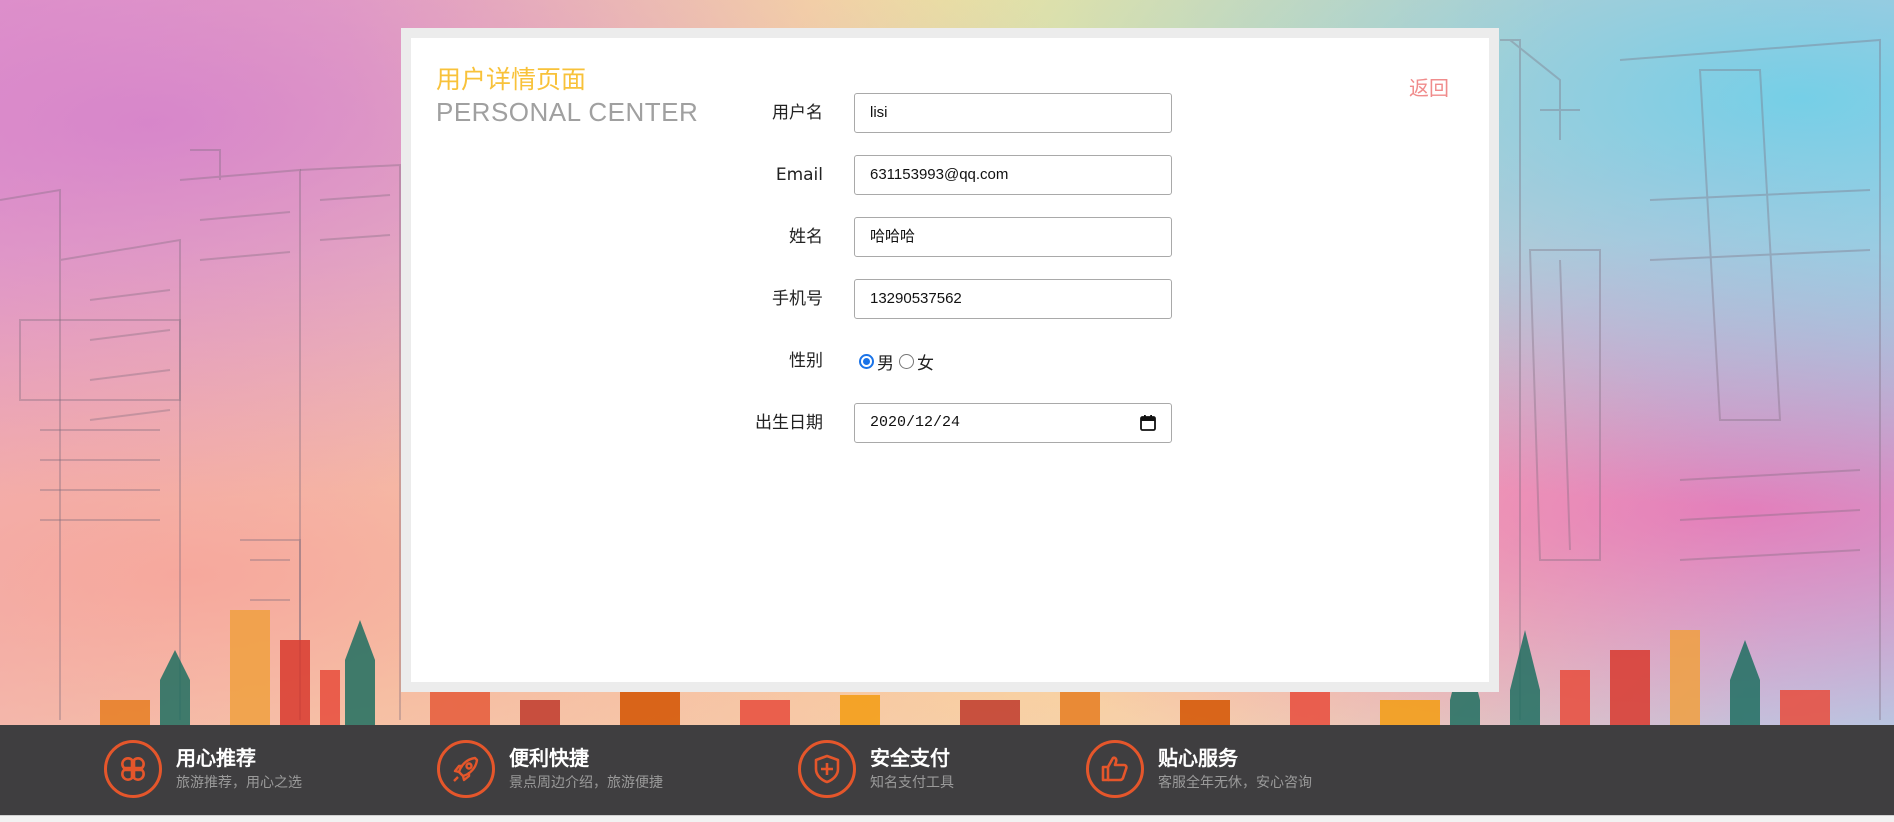  Describe the element at coordinates (799, 175) in the screenshot. I see `email-label: Email` at that location.